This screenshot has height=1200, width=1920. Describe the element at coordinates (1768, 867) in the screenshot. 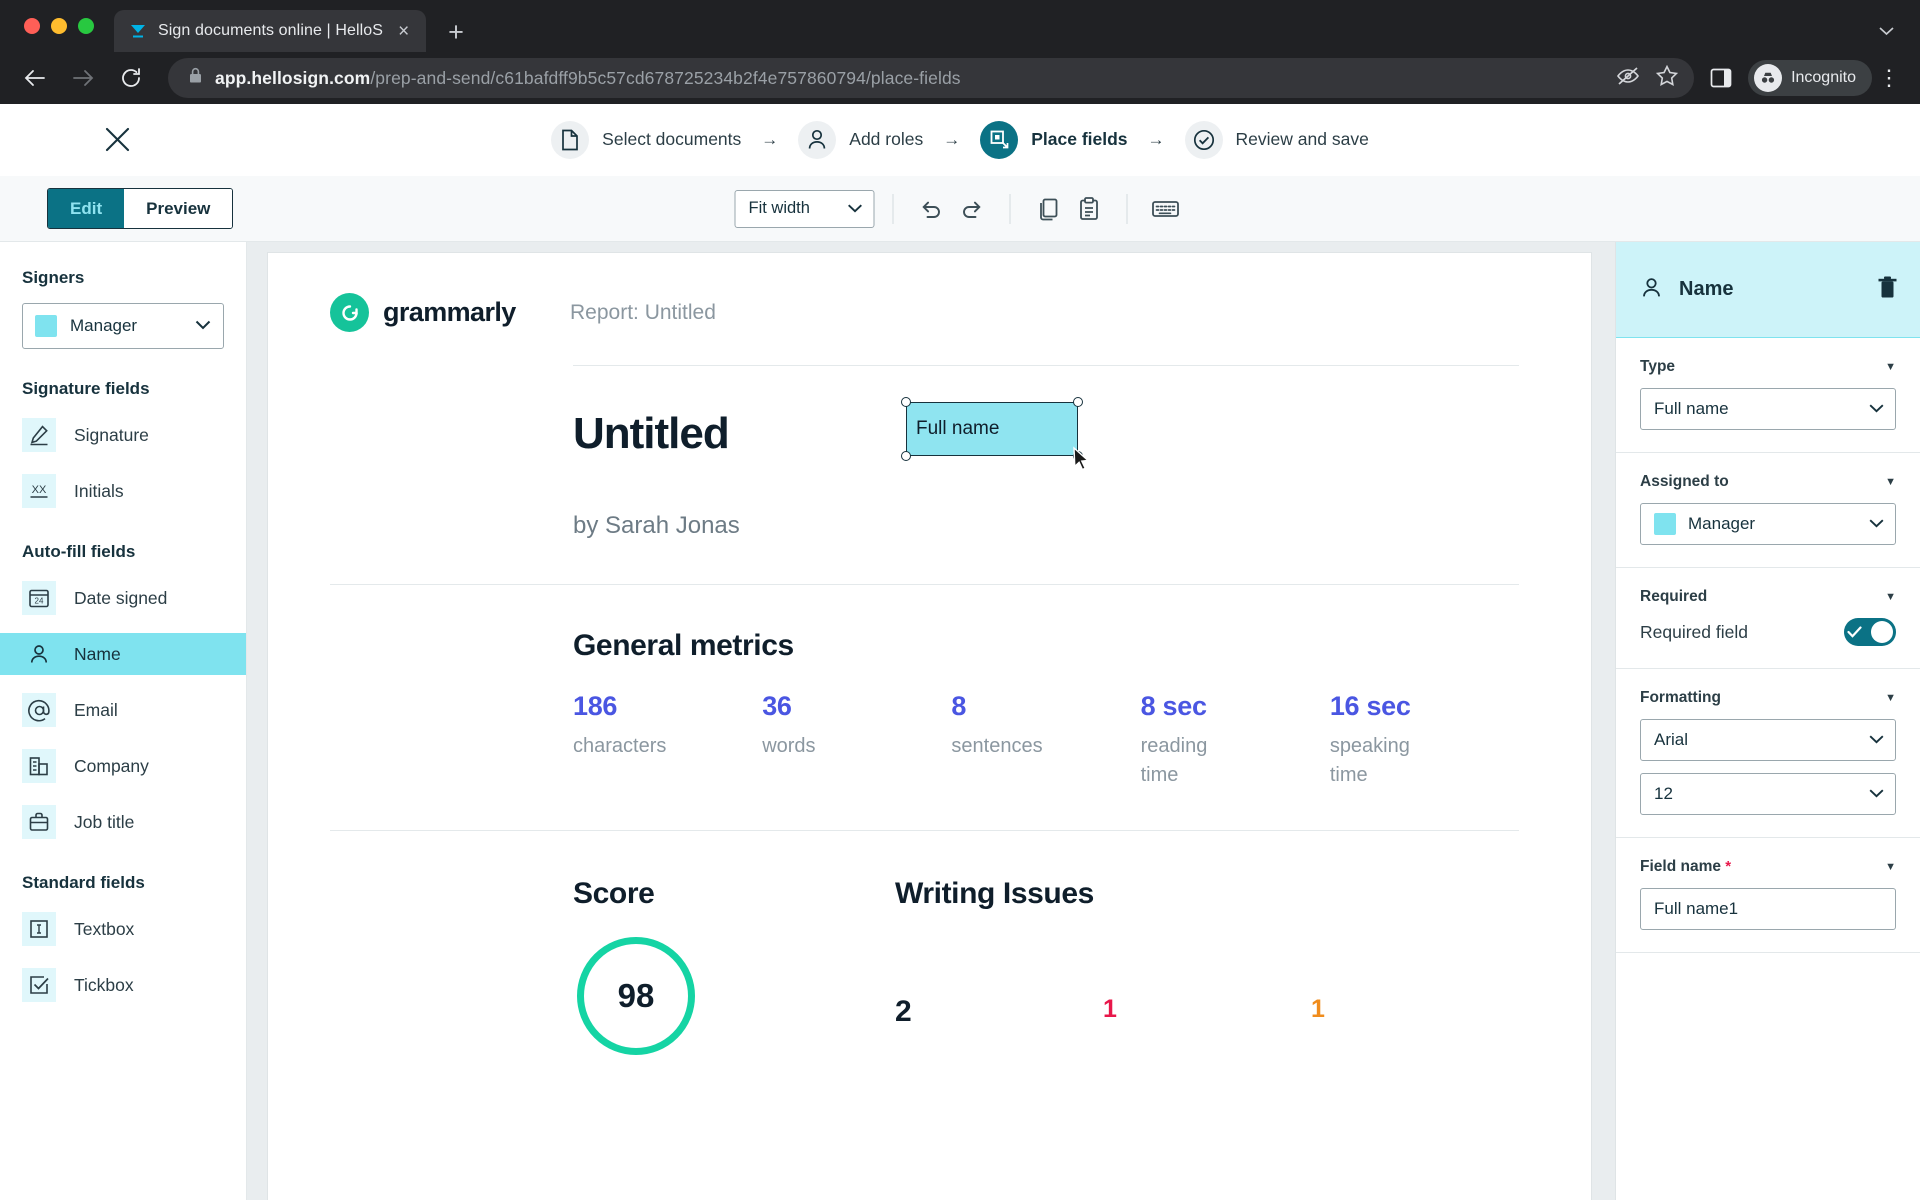

I see `field-name-section-header: Field name * ▼` at that location.